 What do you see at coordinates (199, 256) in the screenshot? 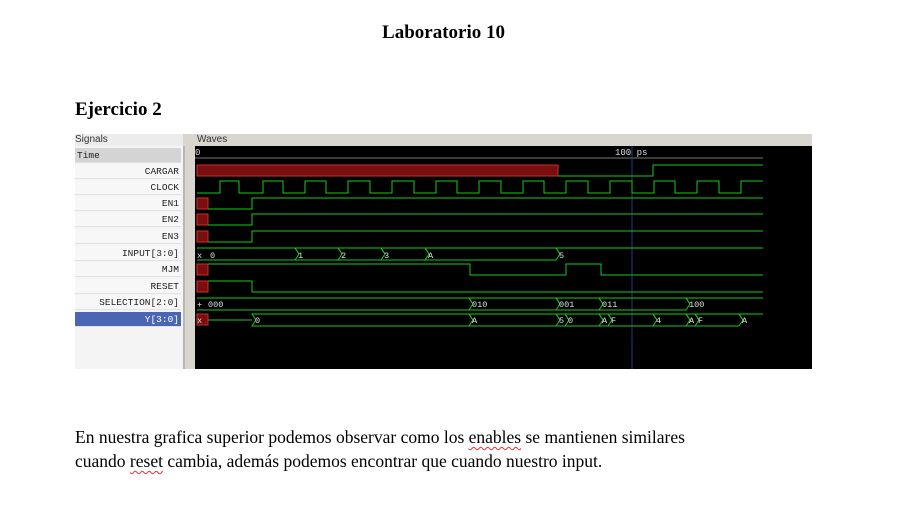
I see `input-value: x` at bounding box center [199, 256].